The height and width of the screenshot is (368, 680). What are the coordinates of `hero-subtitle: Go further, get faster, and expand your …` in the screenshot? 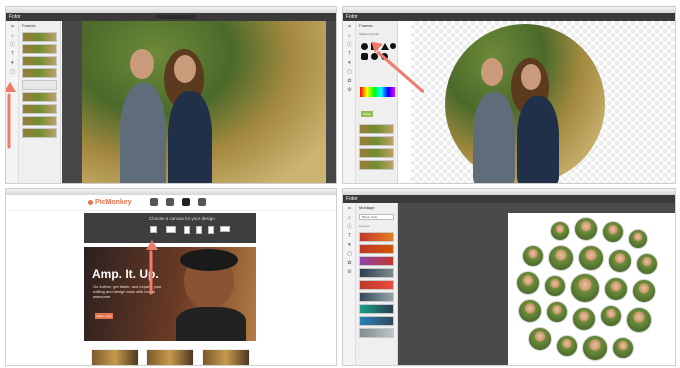 It's located at (127, 291).